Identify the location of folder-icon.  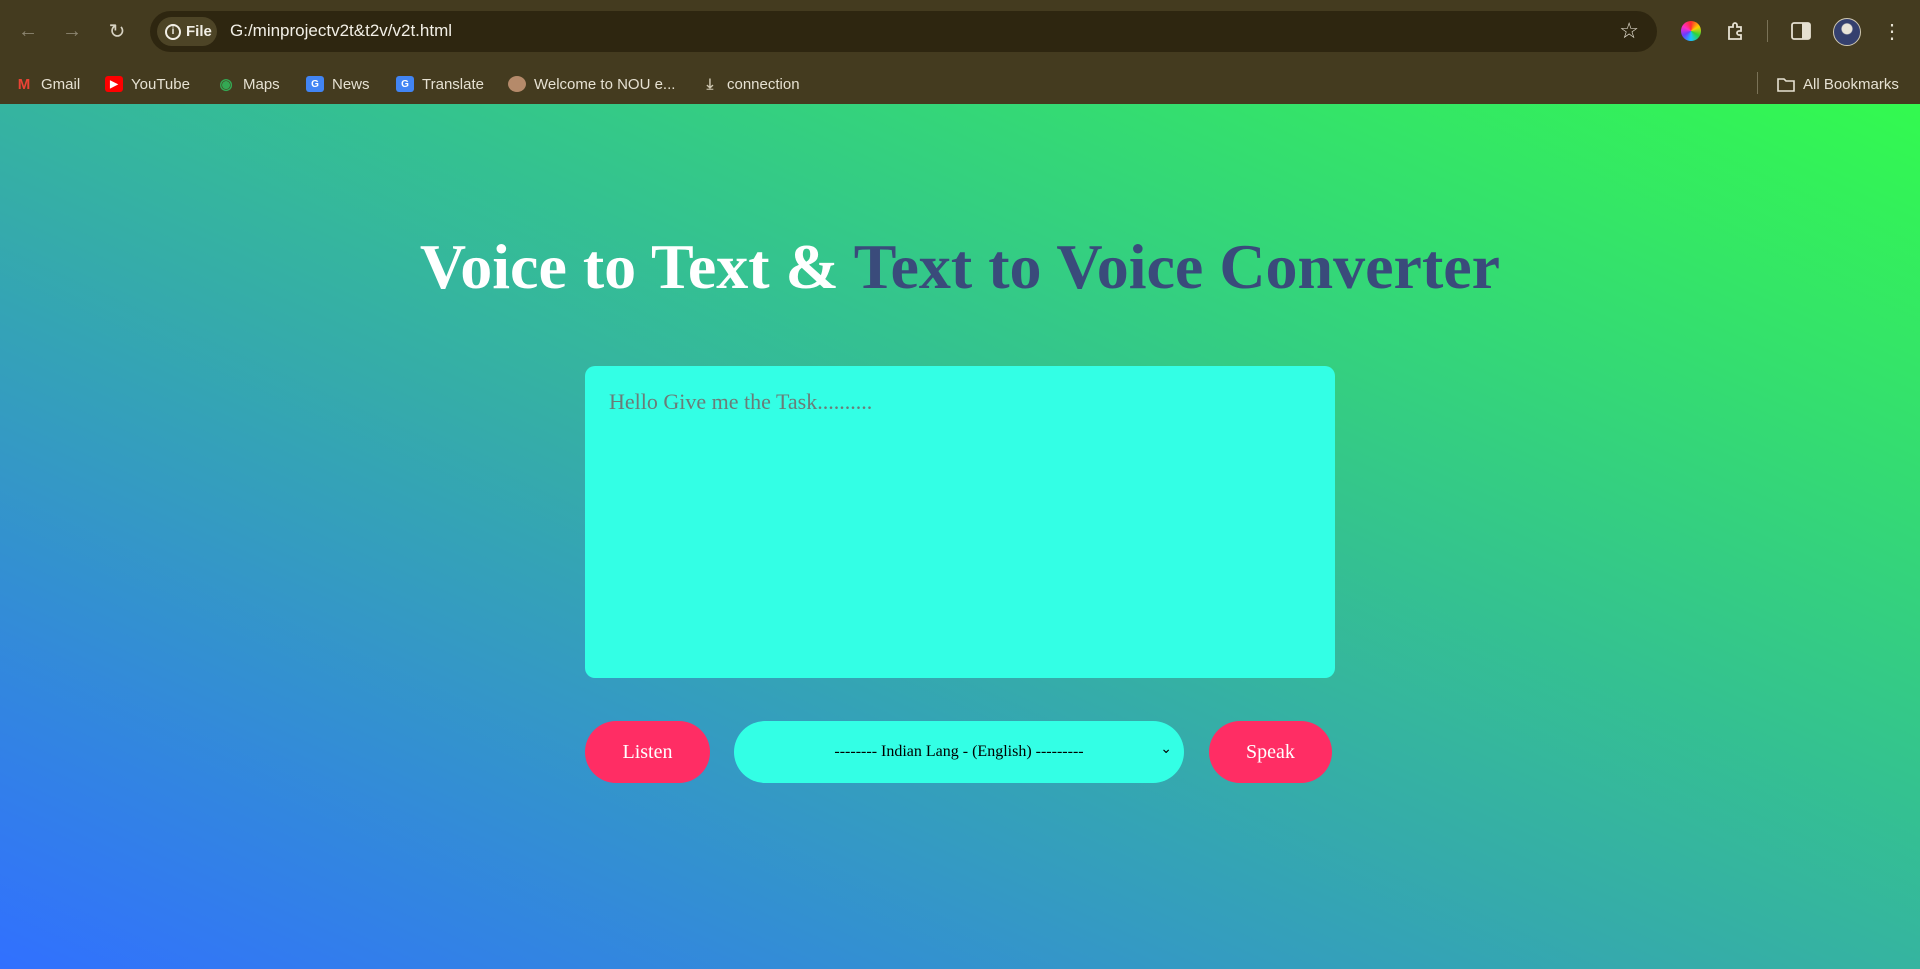
(1786, 84).